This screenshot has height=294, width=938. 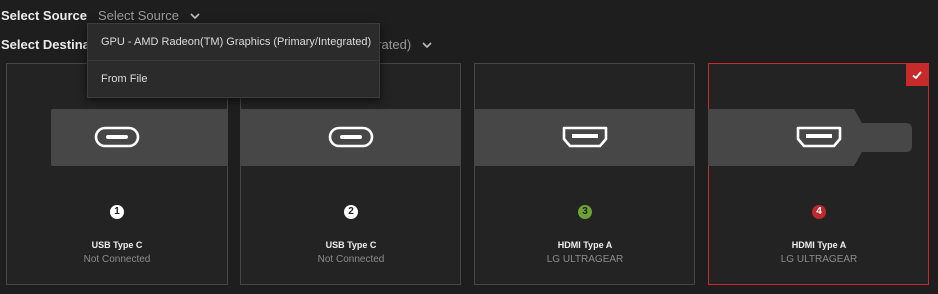 What do you see at coordinates (880, 137) in the screenshot?
I see `plug-tip-shape` at bounding box center [880, 137].